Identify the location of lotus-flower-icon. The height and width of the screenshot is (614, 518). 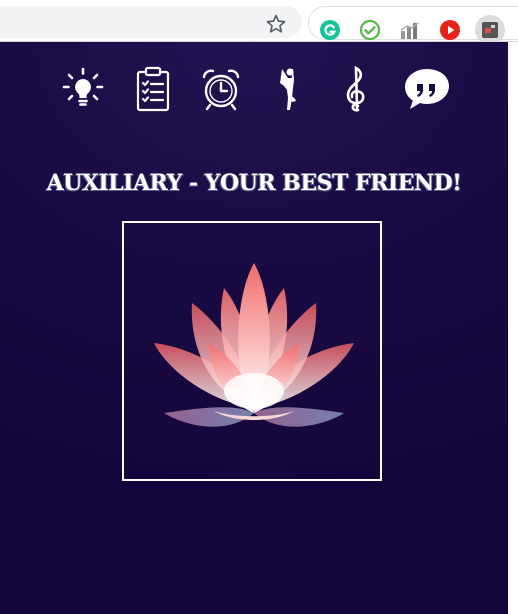
(254, 353).